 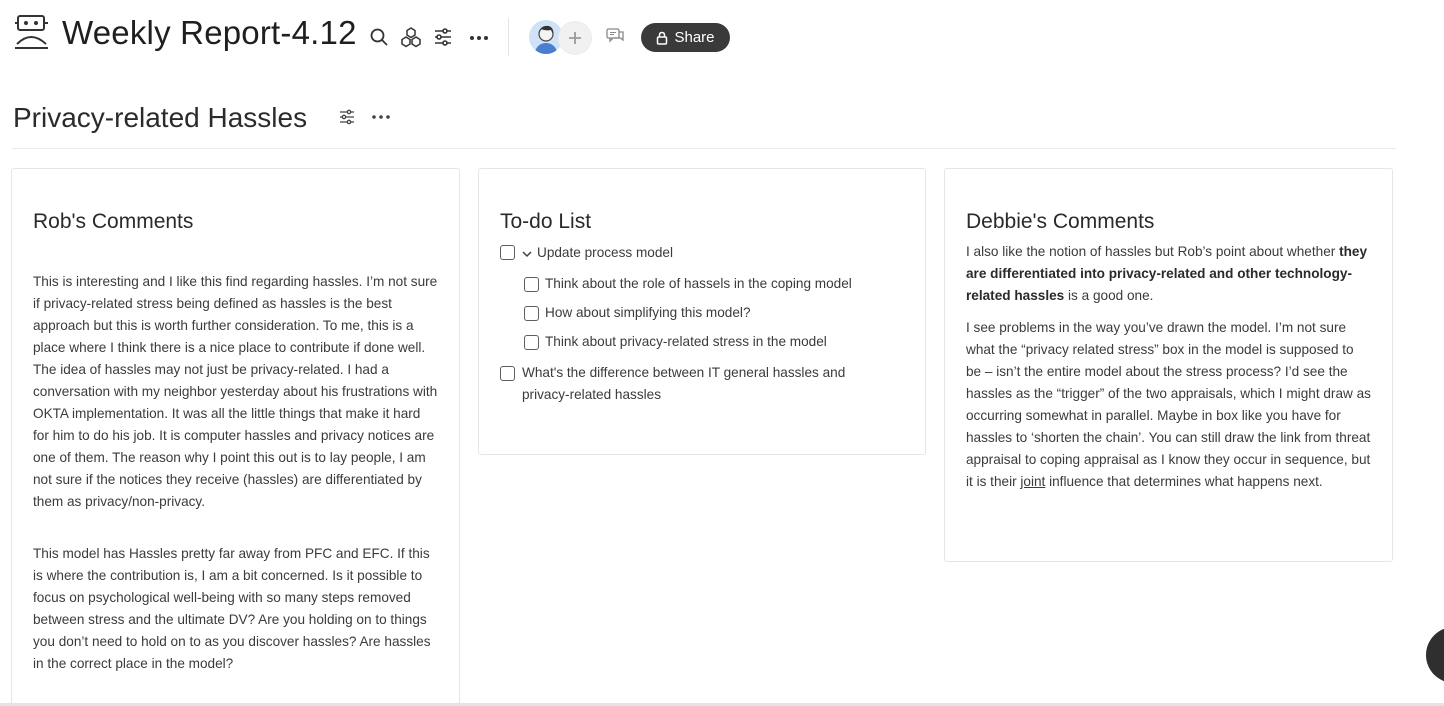 I want to click on lock-icon, so click(x=662, y=38).